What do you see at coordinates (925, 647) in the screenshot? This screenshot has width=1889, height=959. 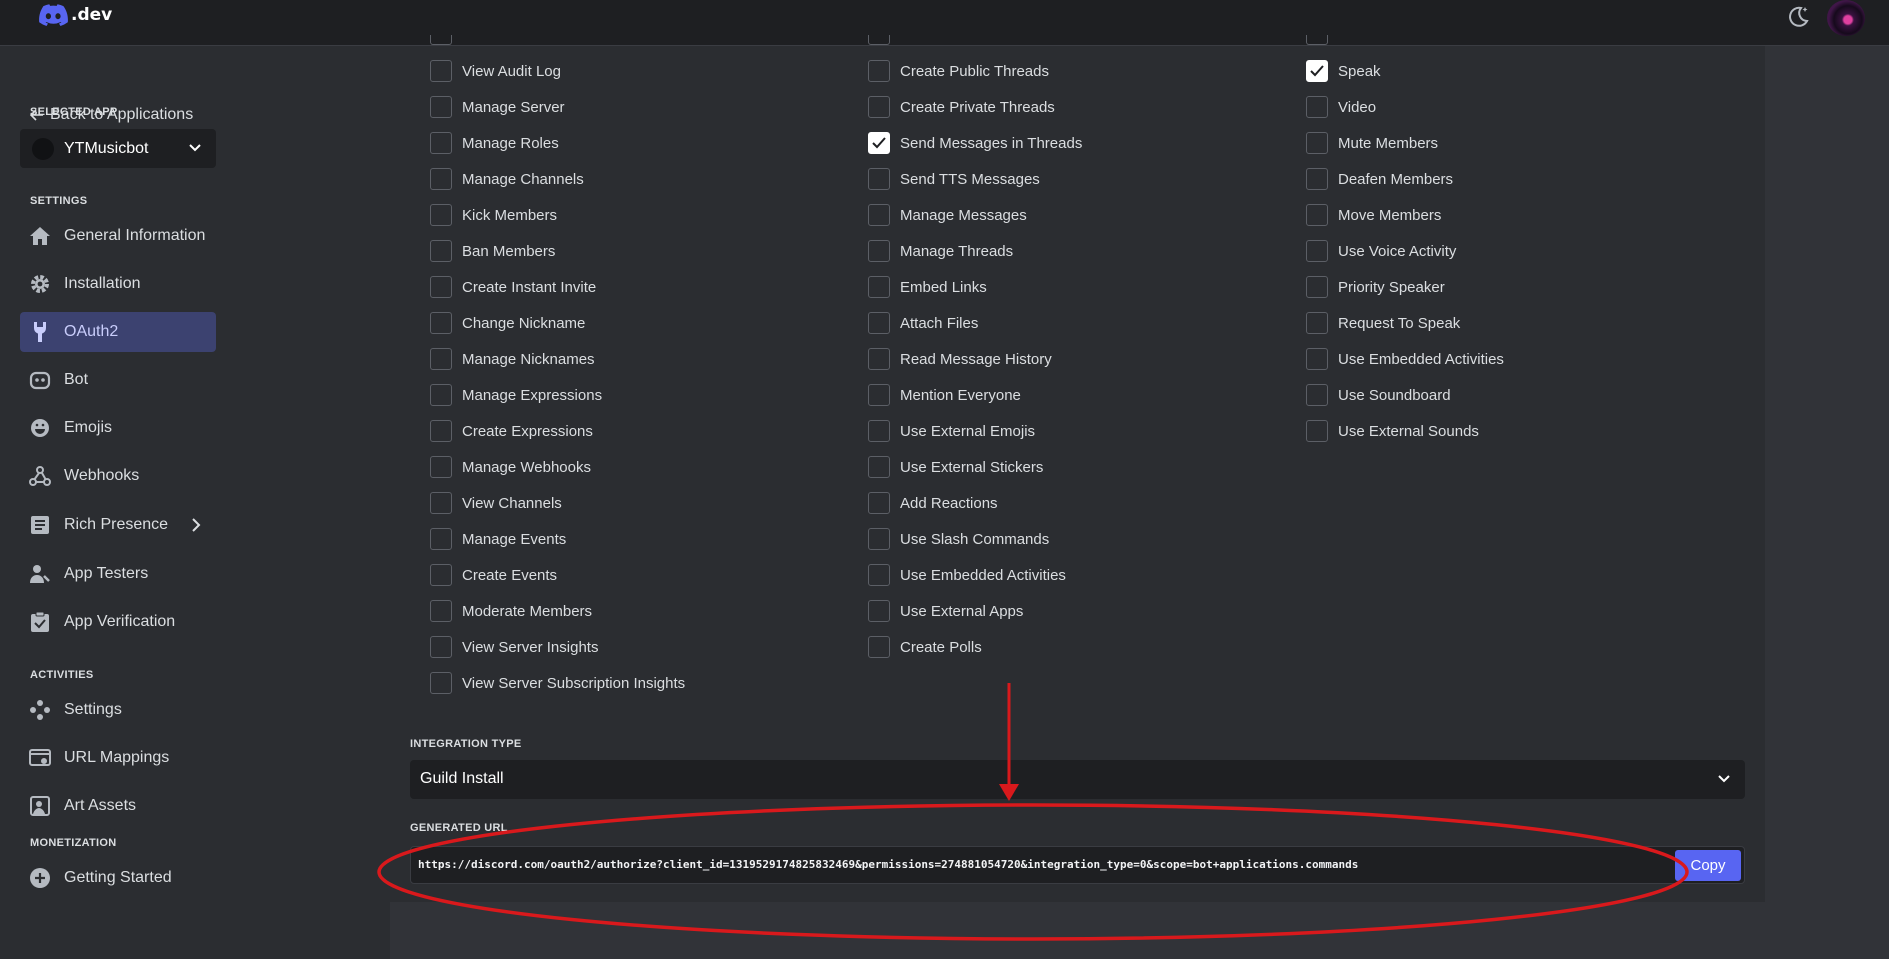 I see `permission-checkbox: Create Polls` at bounding box center [925, 647].